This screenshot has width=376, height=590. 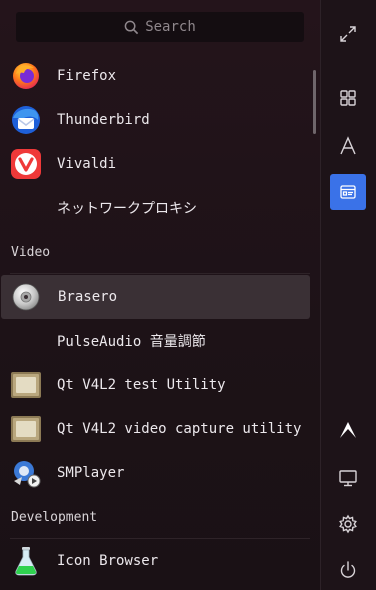 I want to click on arch-logo-button, so click(x=348, y=430).